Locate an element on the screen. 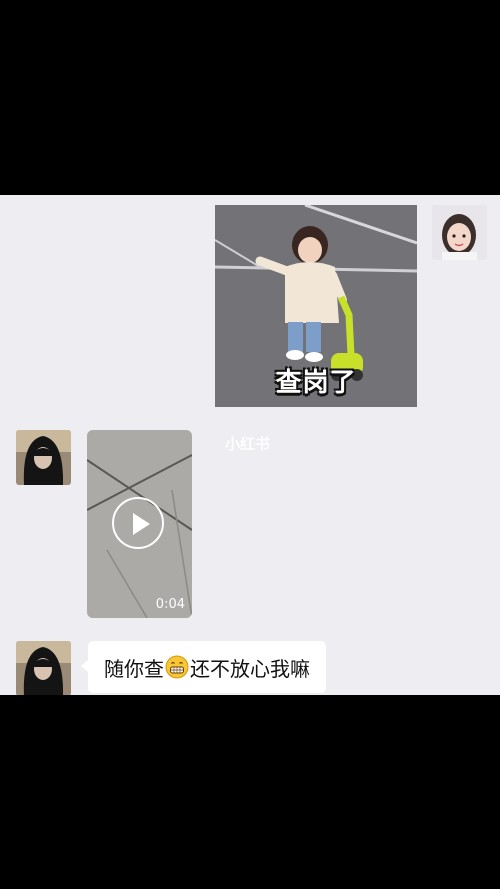 The height and width of the screenshot is (889, 500). play-icon is located at coordinates (138, 523).